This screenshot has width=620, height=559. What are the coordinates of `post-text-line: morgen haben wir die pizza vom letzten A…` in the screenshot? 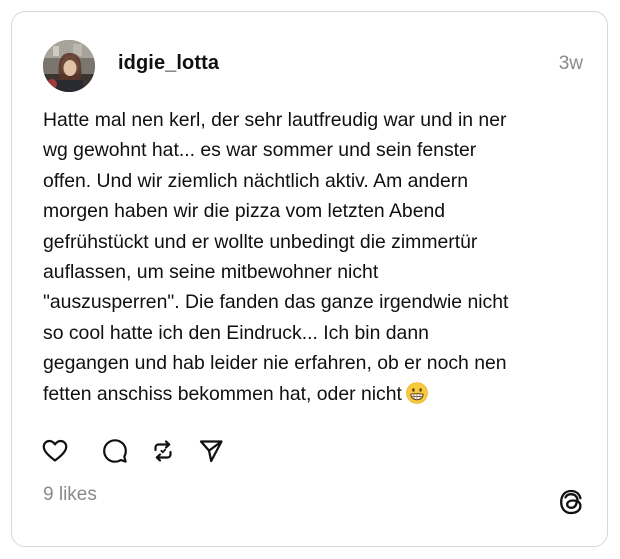 It's located at (244, 211).